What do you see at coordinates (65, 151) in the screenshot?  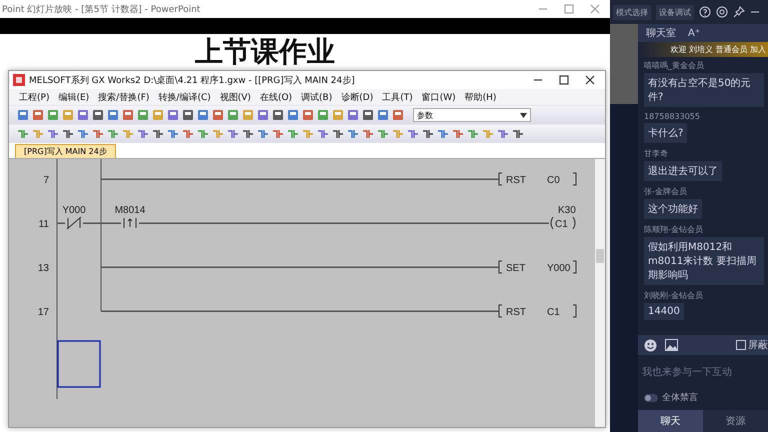 I see `document-tab: [PRG]写入 MAIN 24步` at bounding box center [65, 151].